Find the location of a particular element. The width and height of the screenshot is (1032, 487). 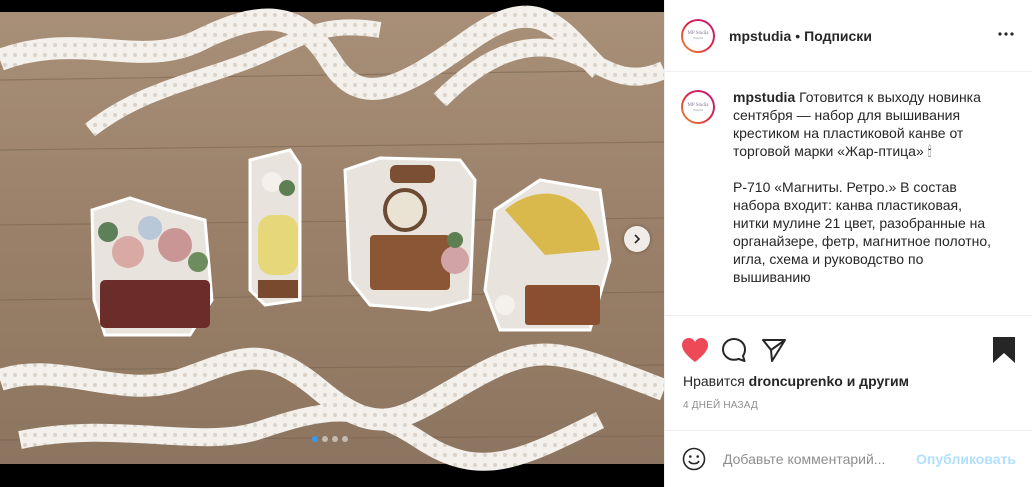

save-button is located at coordinates (996, 350).